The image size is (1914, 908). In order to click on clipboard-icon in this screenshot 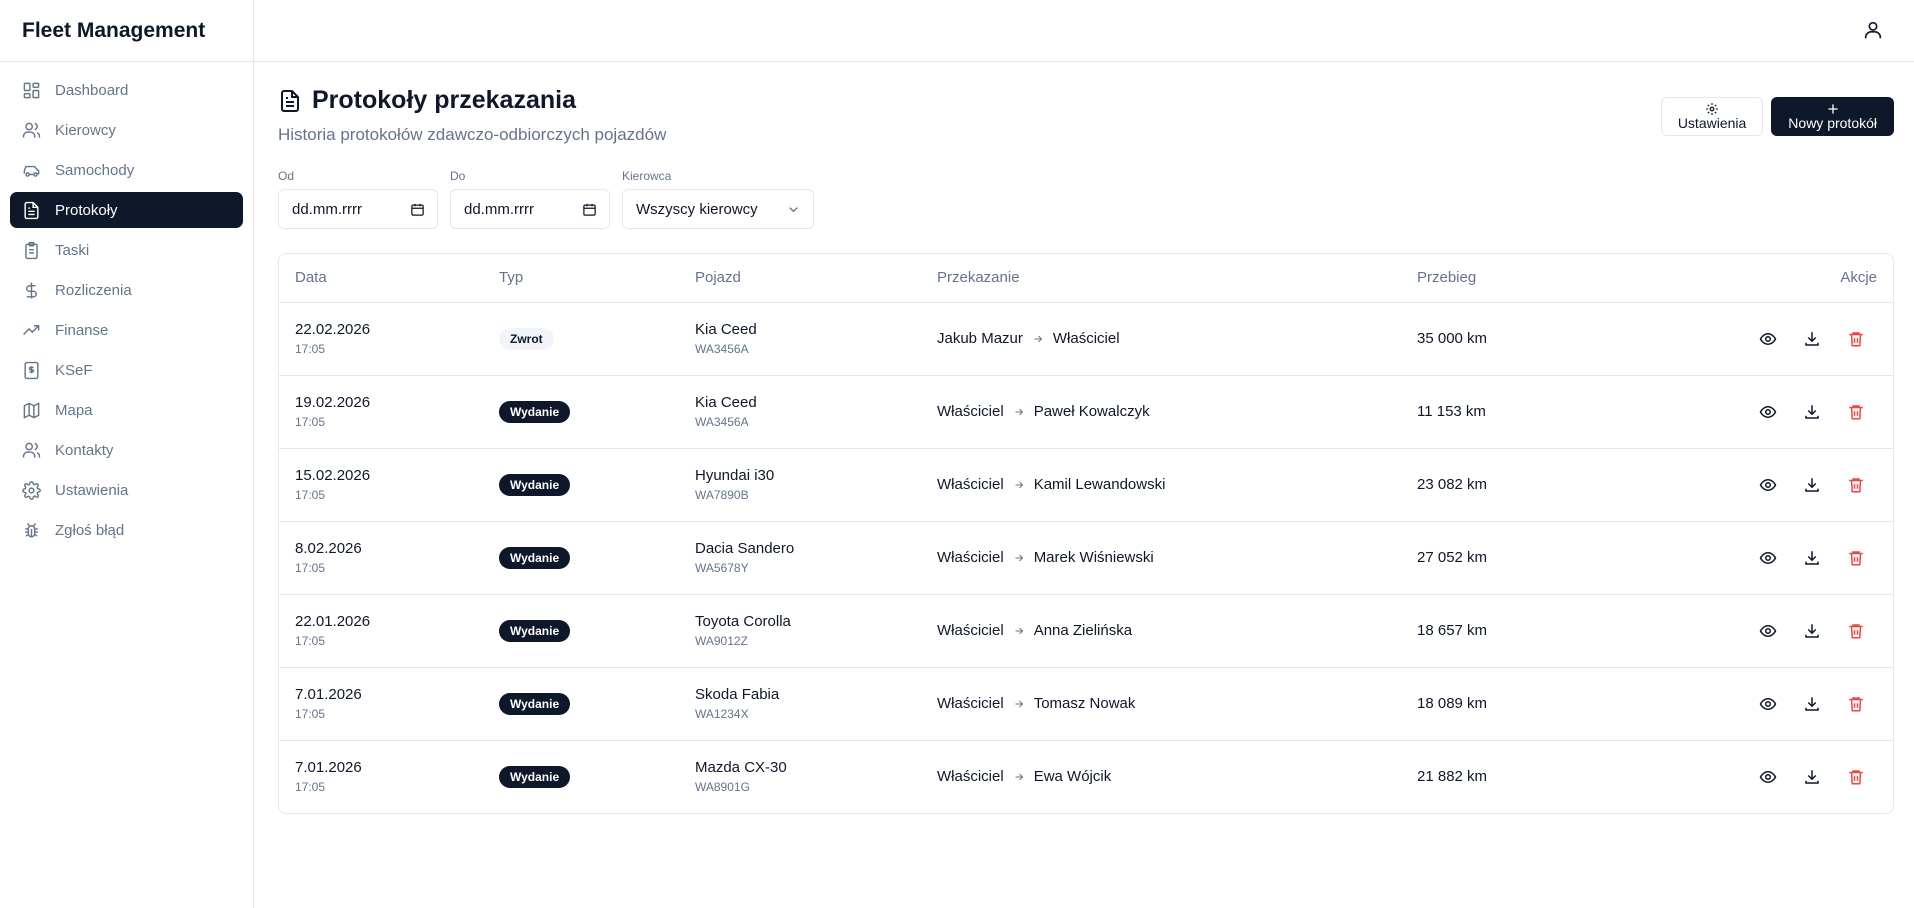, I will do `click(31, 250)`.